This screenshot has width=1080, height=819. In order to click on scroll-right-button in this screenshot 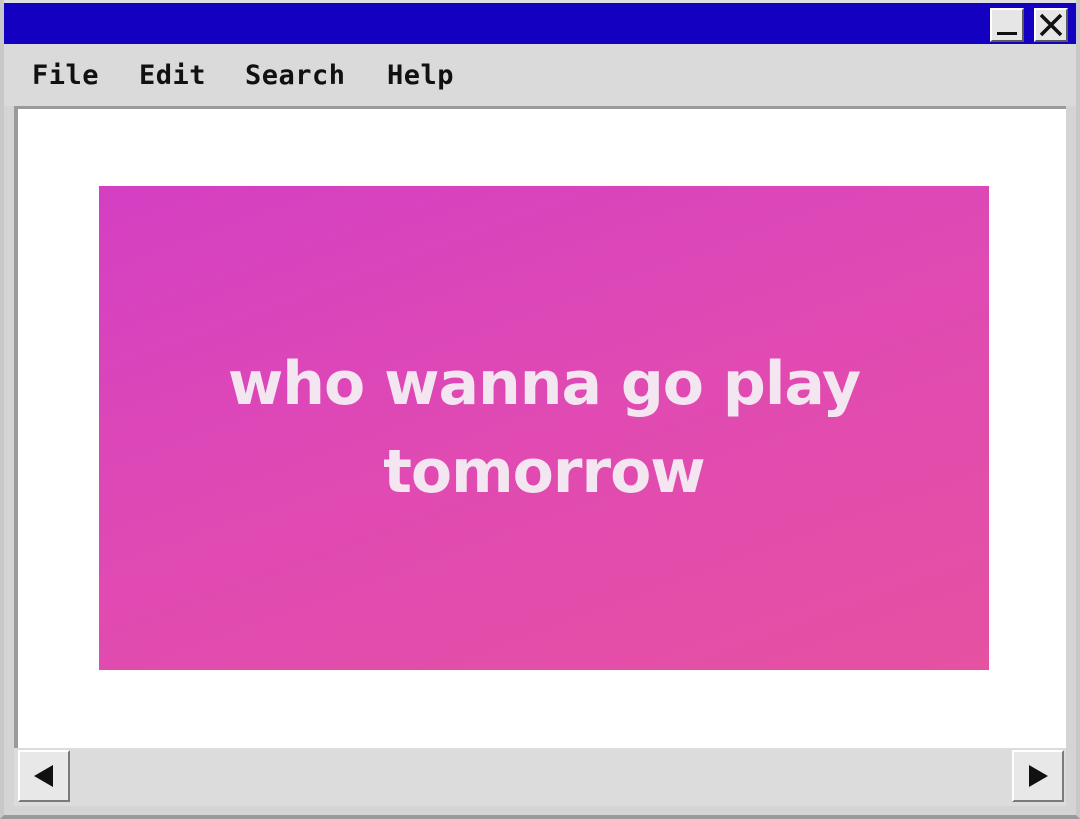, I will do `click(1038, 776)`.